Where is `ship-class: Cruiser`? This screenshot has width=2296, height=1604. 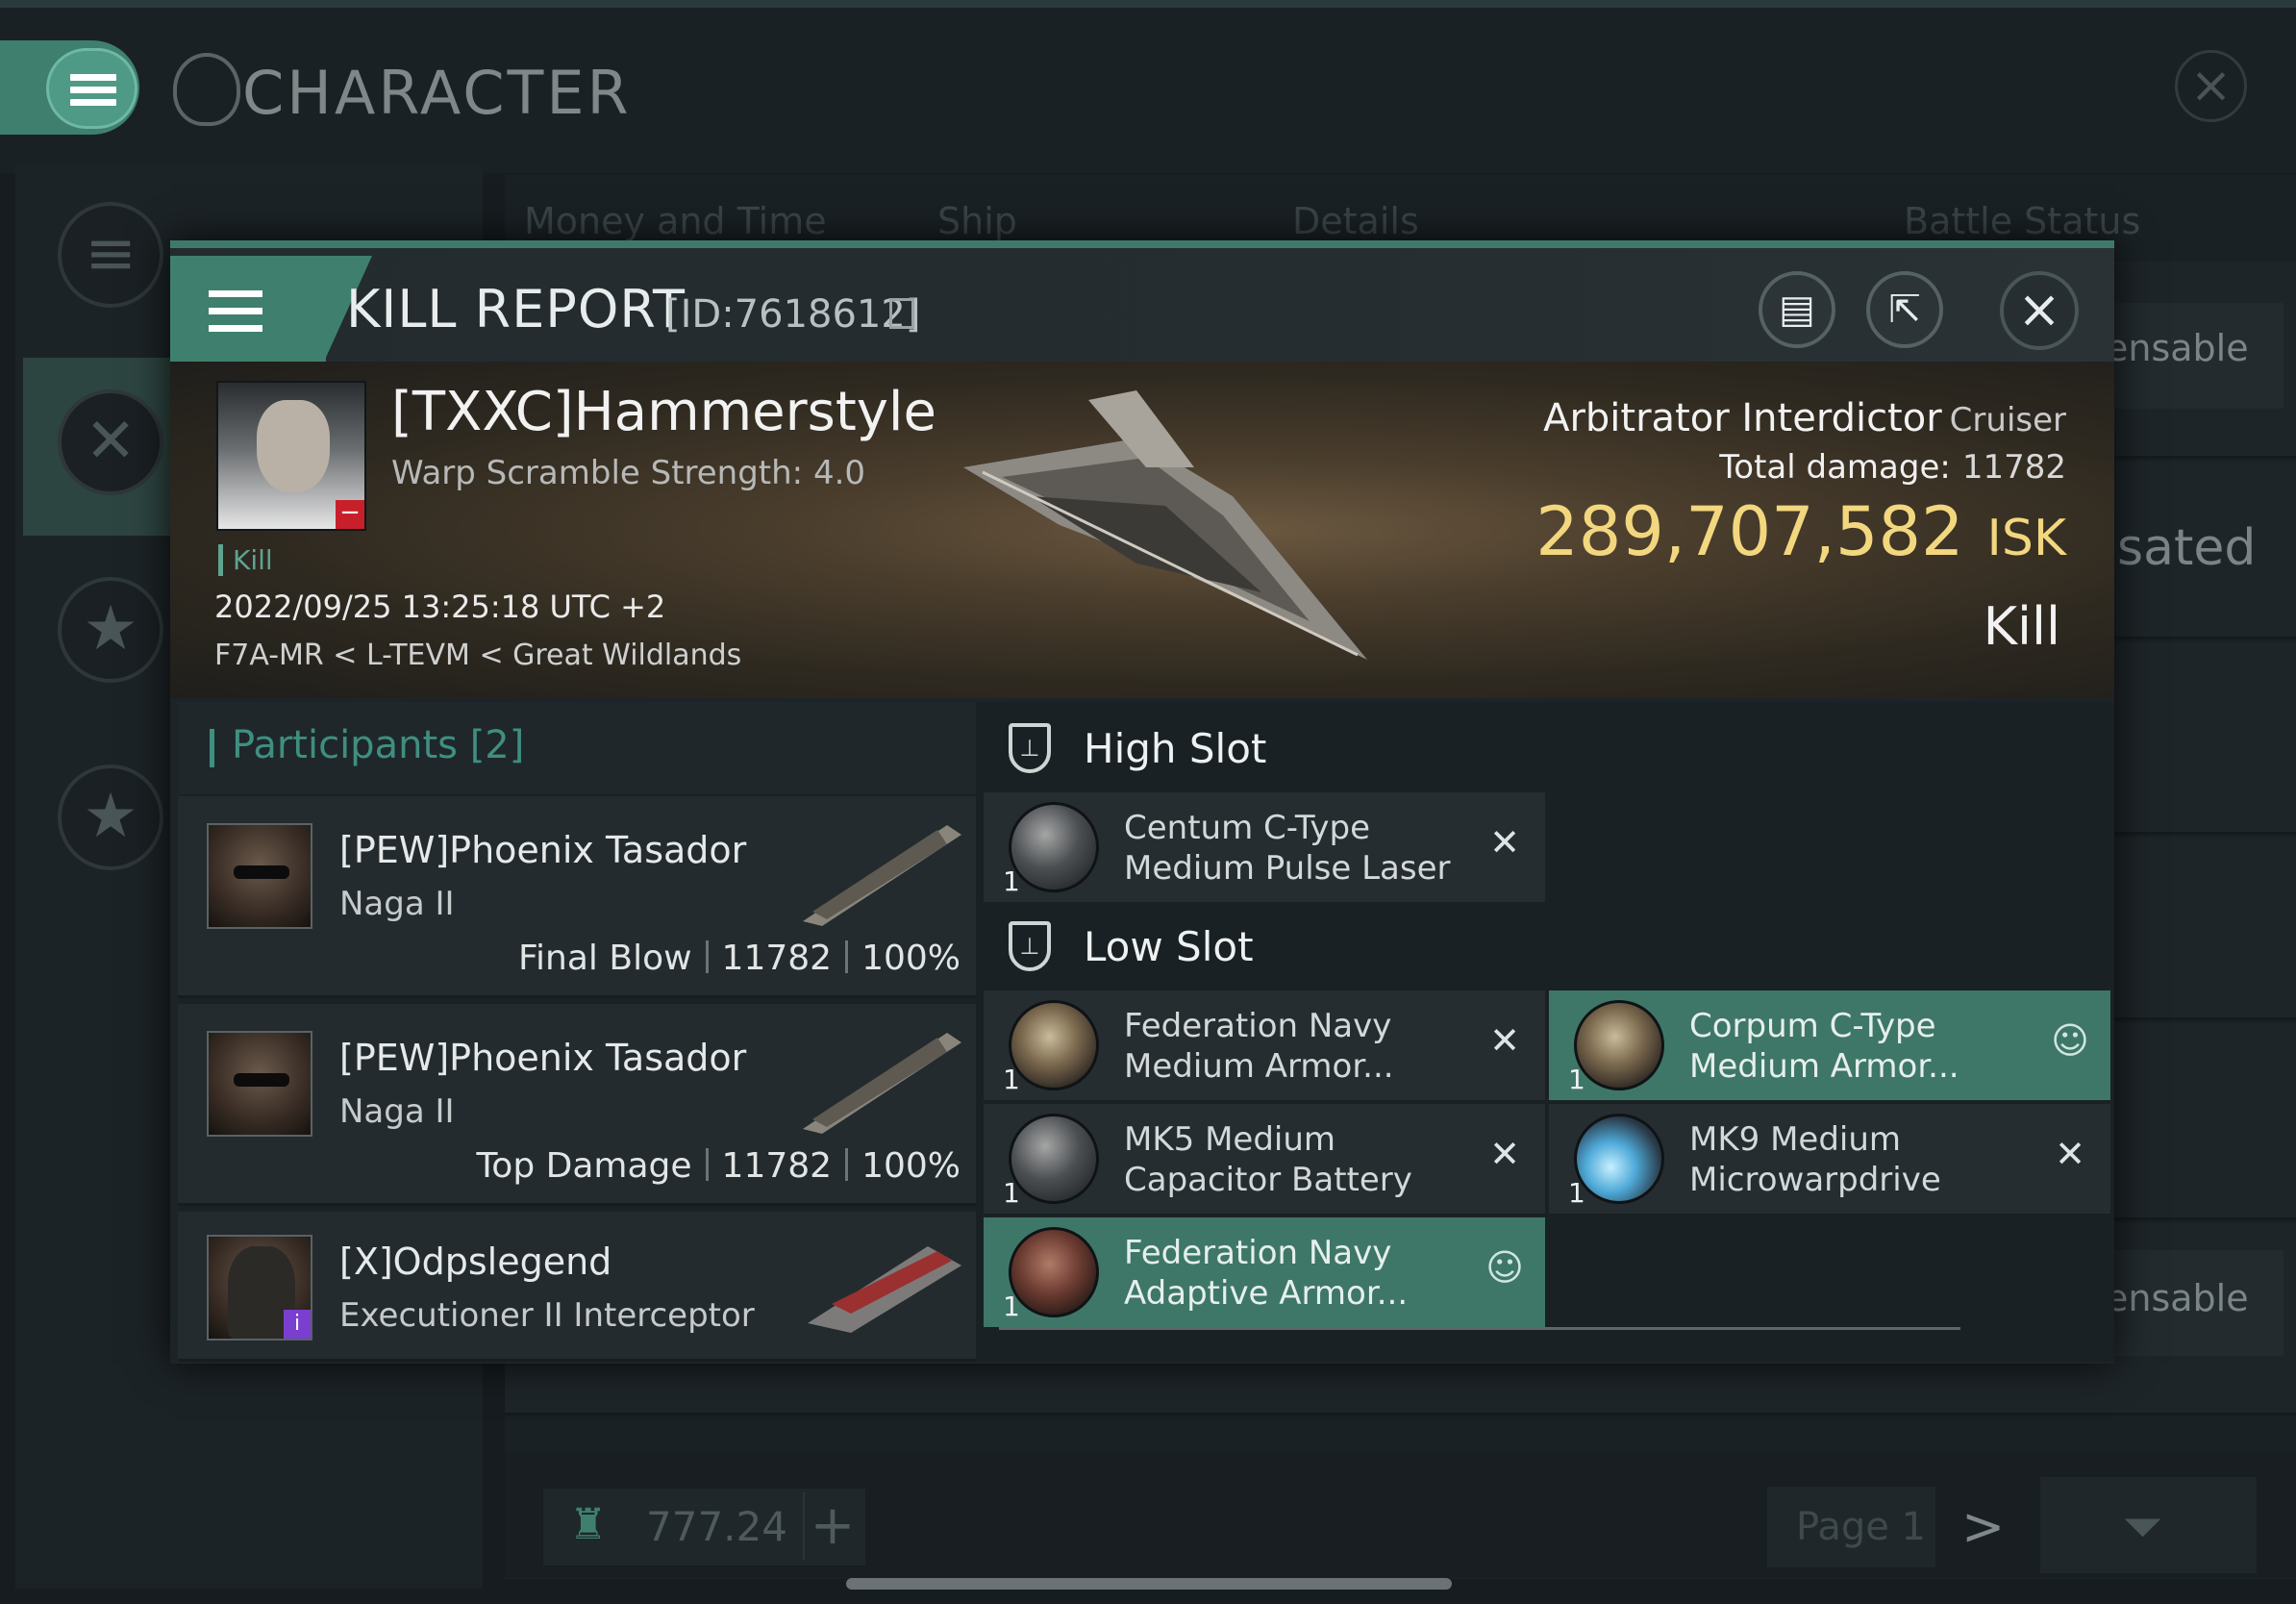 ship-class: Cruiser is located at coordinates (2007, 420).